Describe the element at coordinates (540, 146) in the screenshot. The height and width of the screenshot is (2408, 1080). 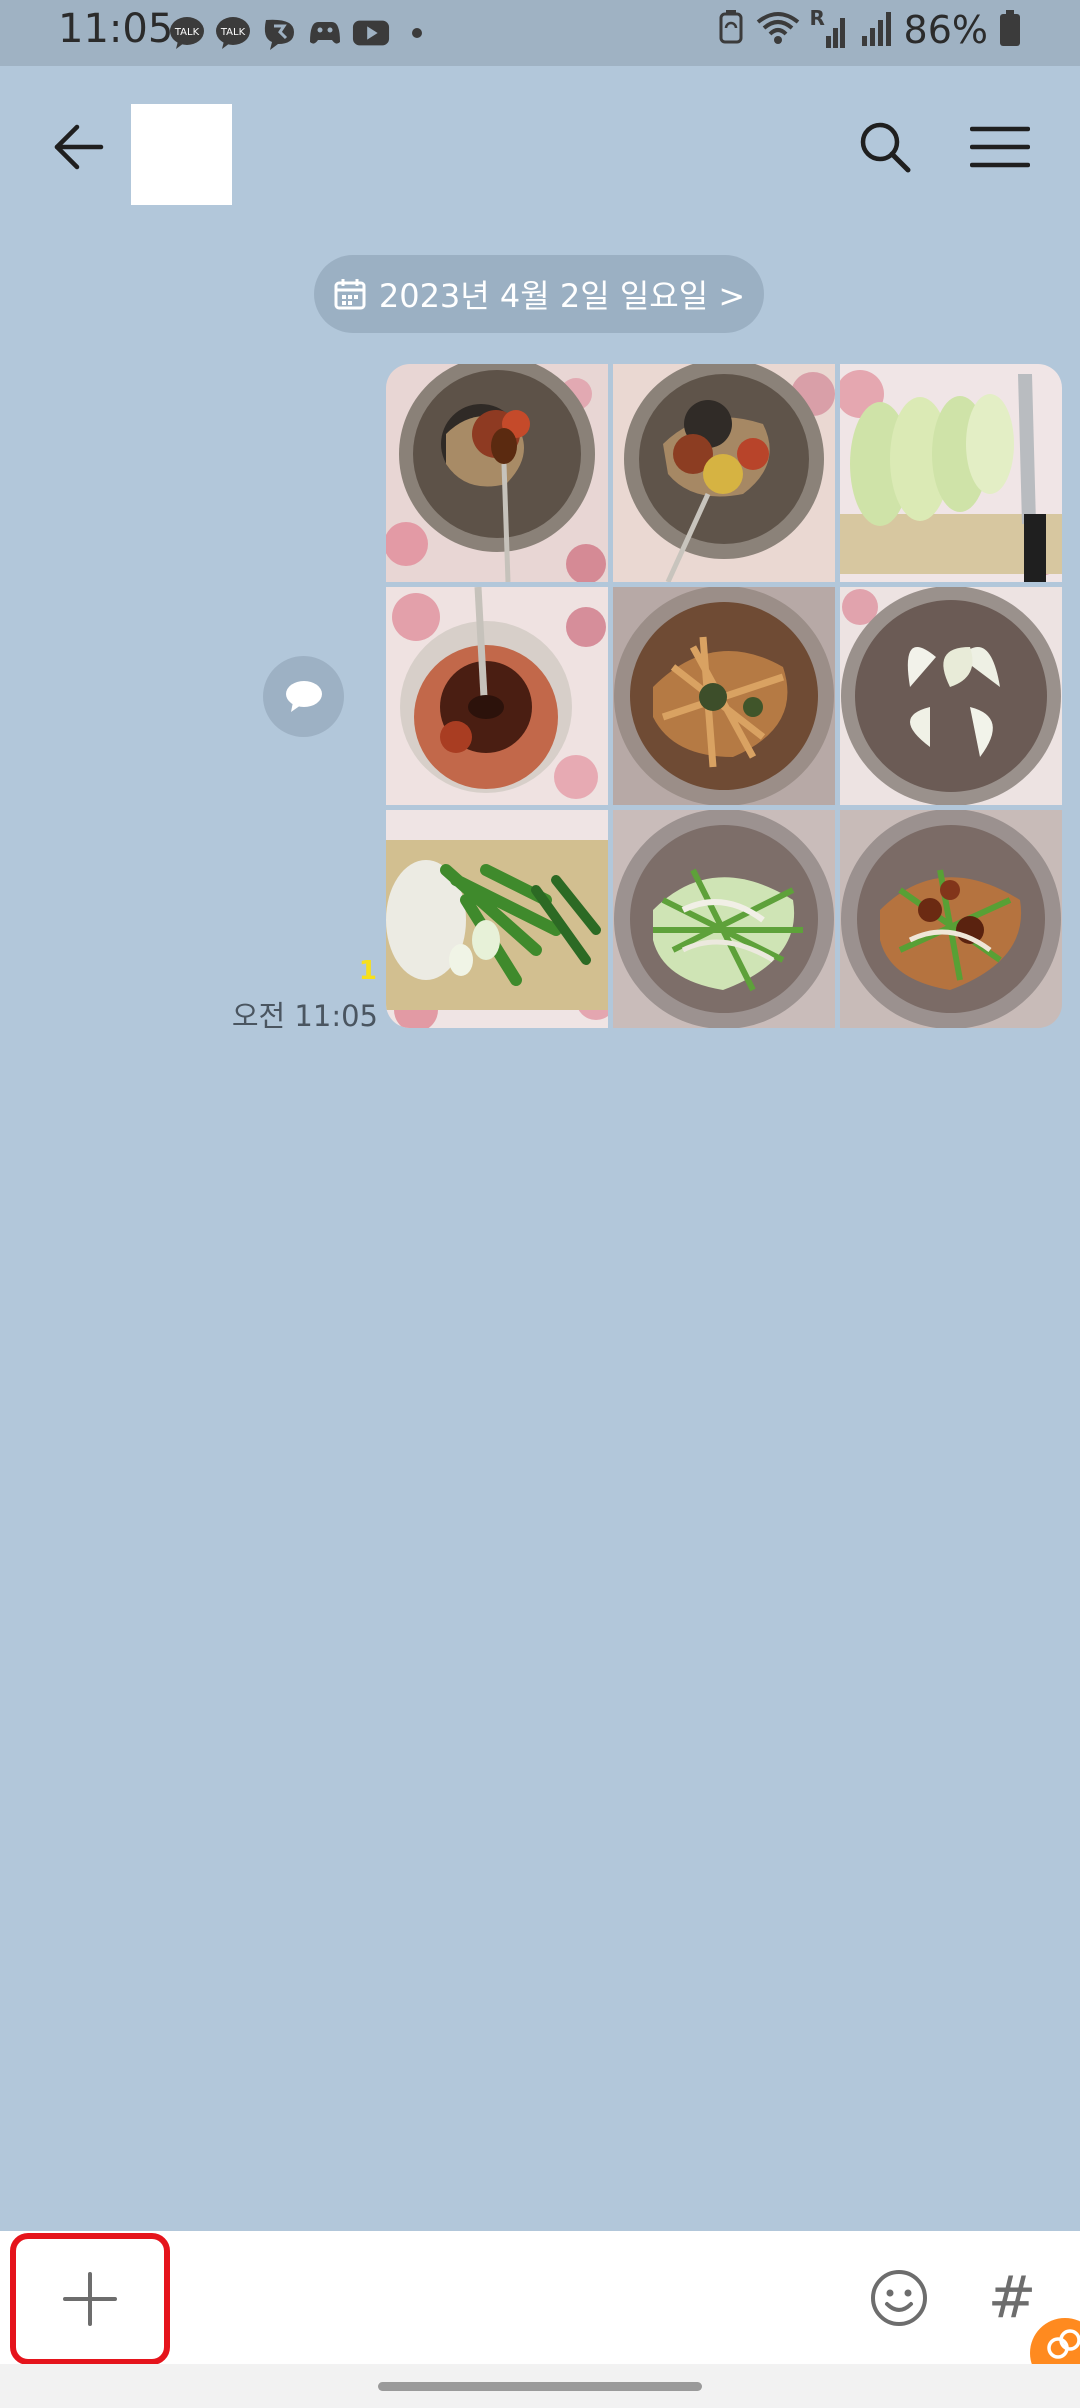
I see `chat-header` at that location.